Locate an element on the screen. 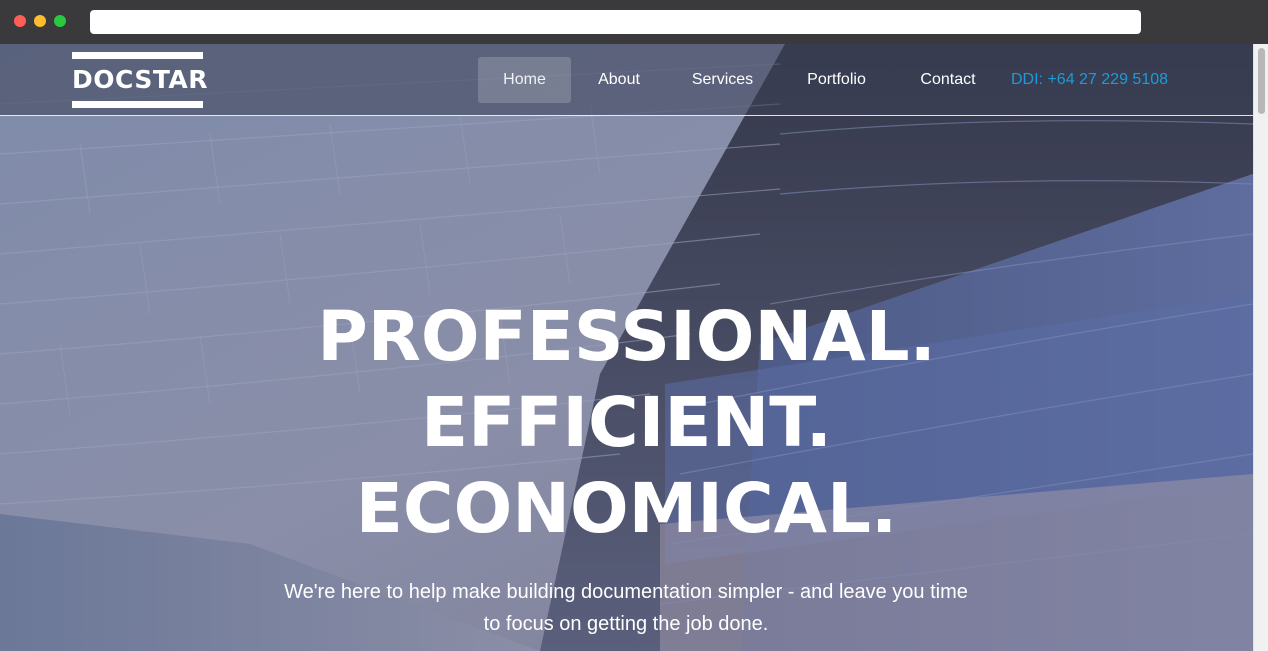 The height and width of the screenshot is (651, 1268). hero-headline-line-2: EFFICIENT. is located at coordinates (626, 423).